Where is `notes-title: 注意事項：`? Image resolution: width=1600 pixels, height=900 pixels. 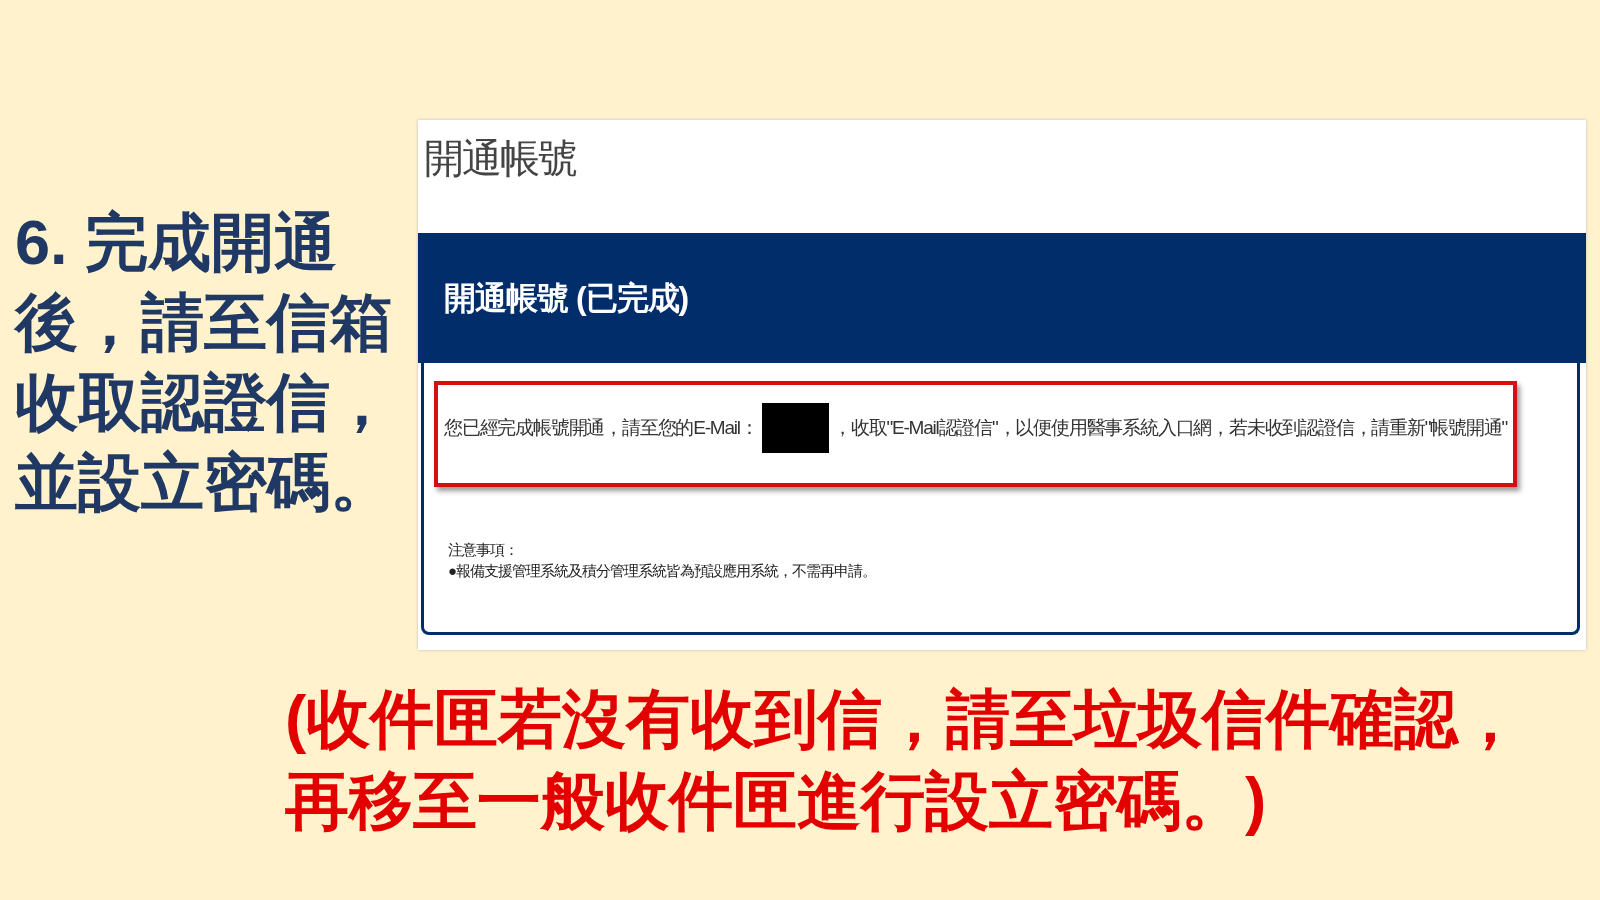
notes-title: 注意事項： is located at coordinates (483, 550).